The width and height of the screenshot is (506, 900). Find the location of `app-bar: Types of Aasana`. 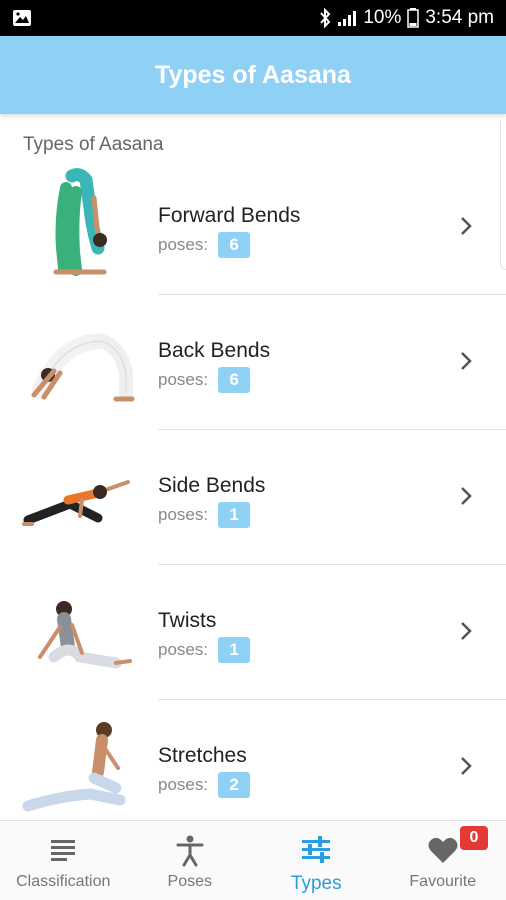

app-bar: Types of Aasana is located at coordinates (253, 75).